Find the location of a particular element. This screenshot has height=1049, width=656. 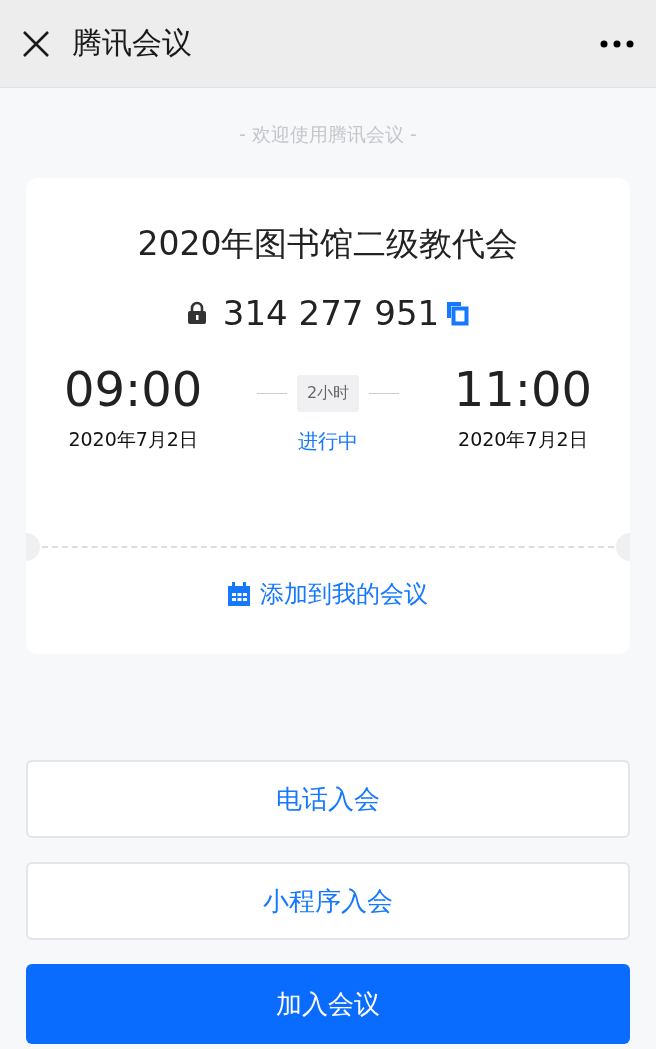

join-button: 加入会议 is located at coordinates (328, 1004).